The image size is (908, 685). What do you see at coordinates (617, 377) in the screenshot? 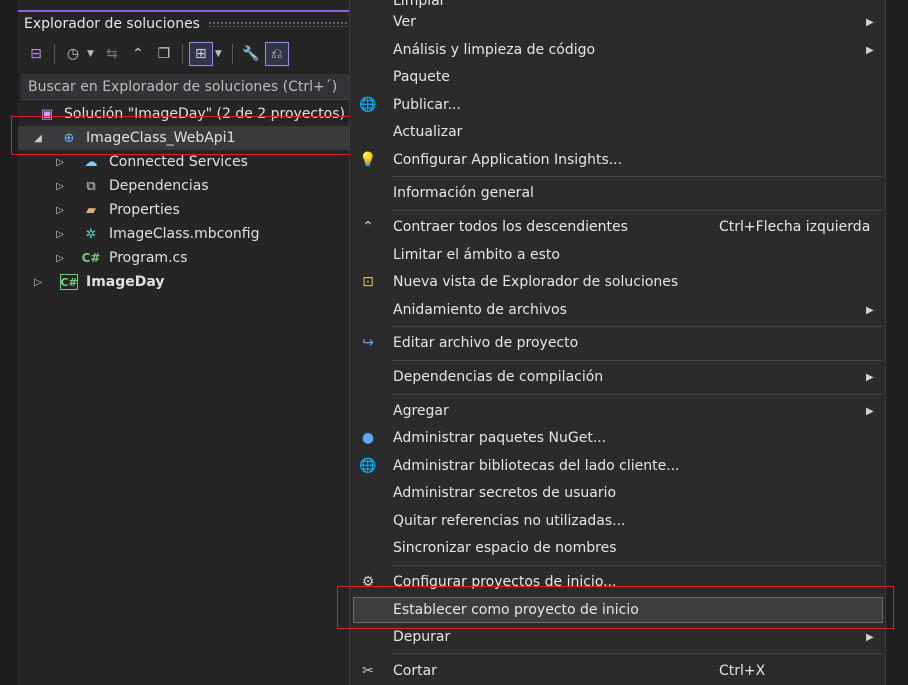
I see `menu-item-dependencias-compilacion: Dependencias de compilación ▶` at bounding box center [617, 377].